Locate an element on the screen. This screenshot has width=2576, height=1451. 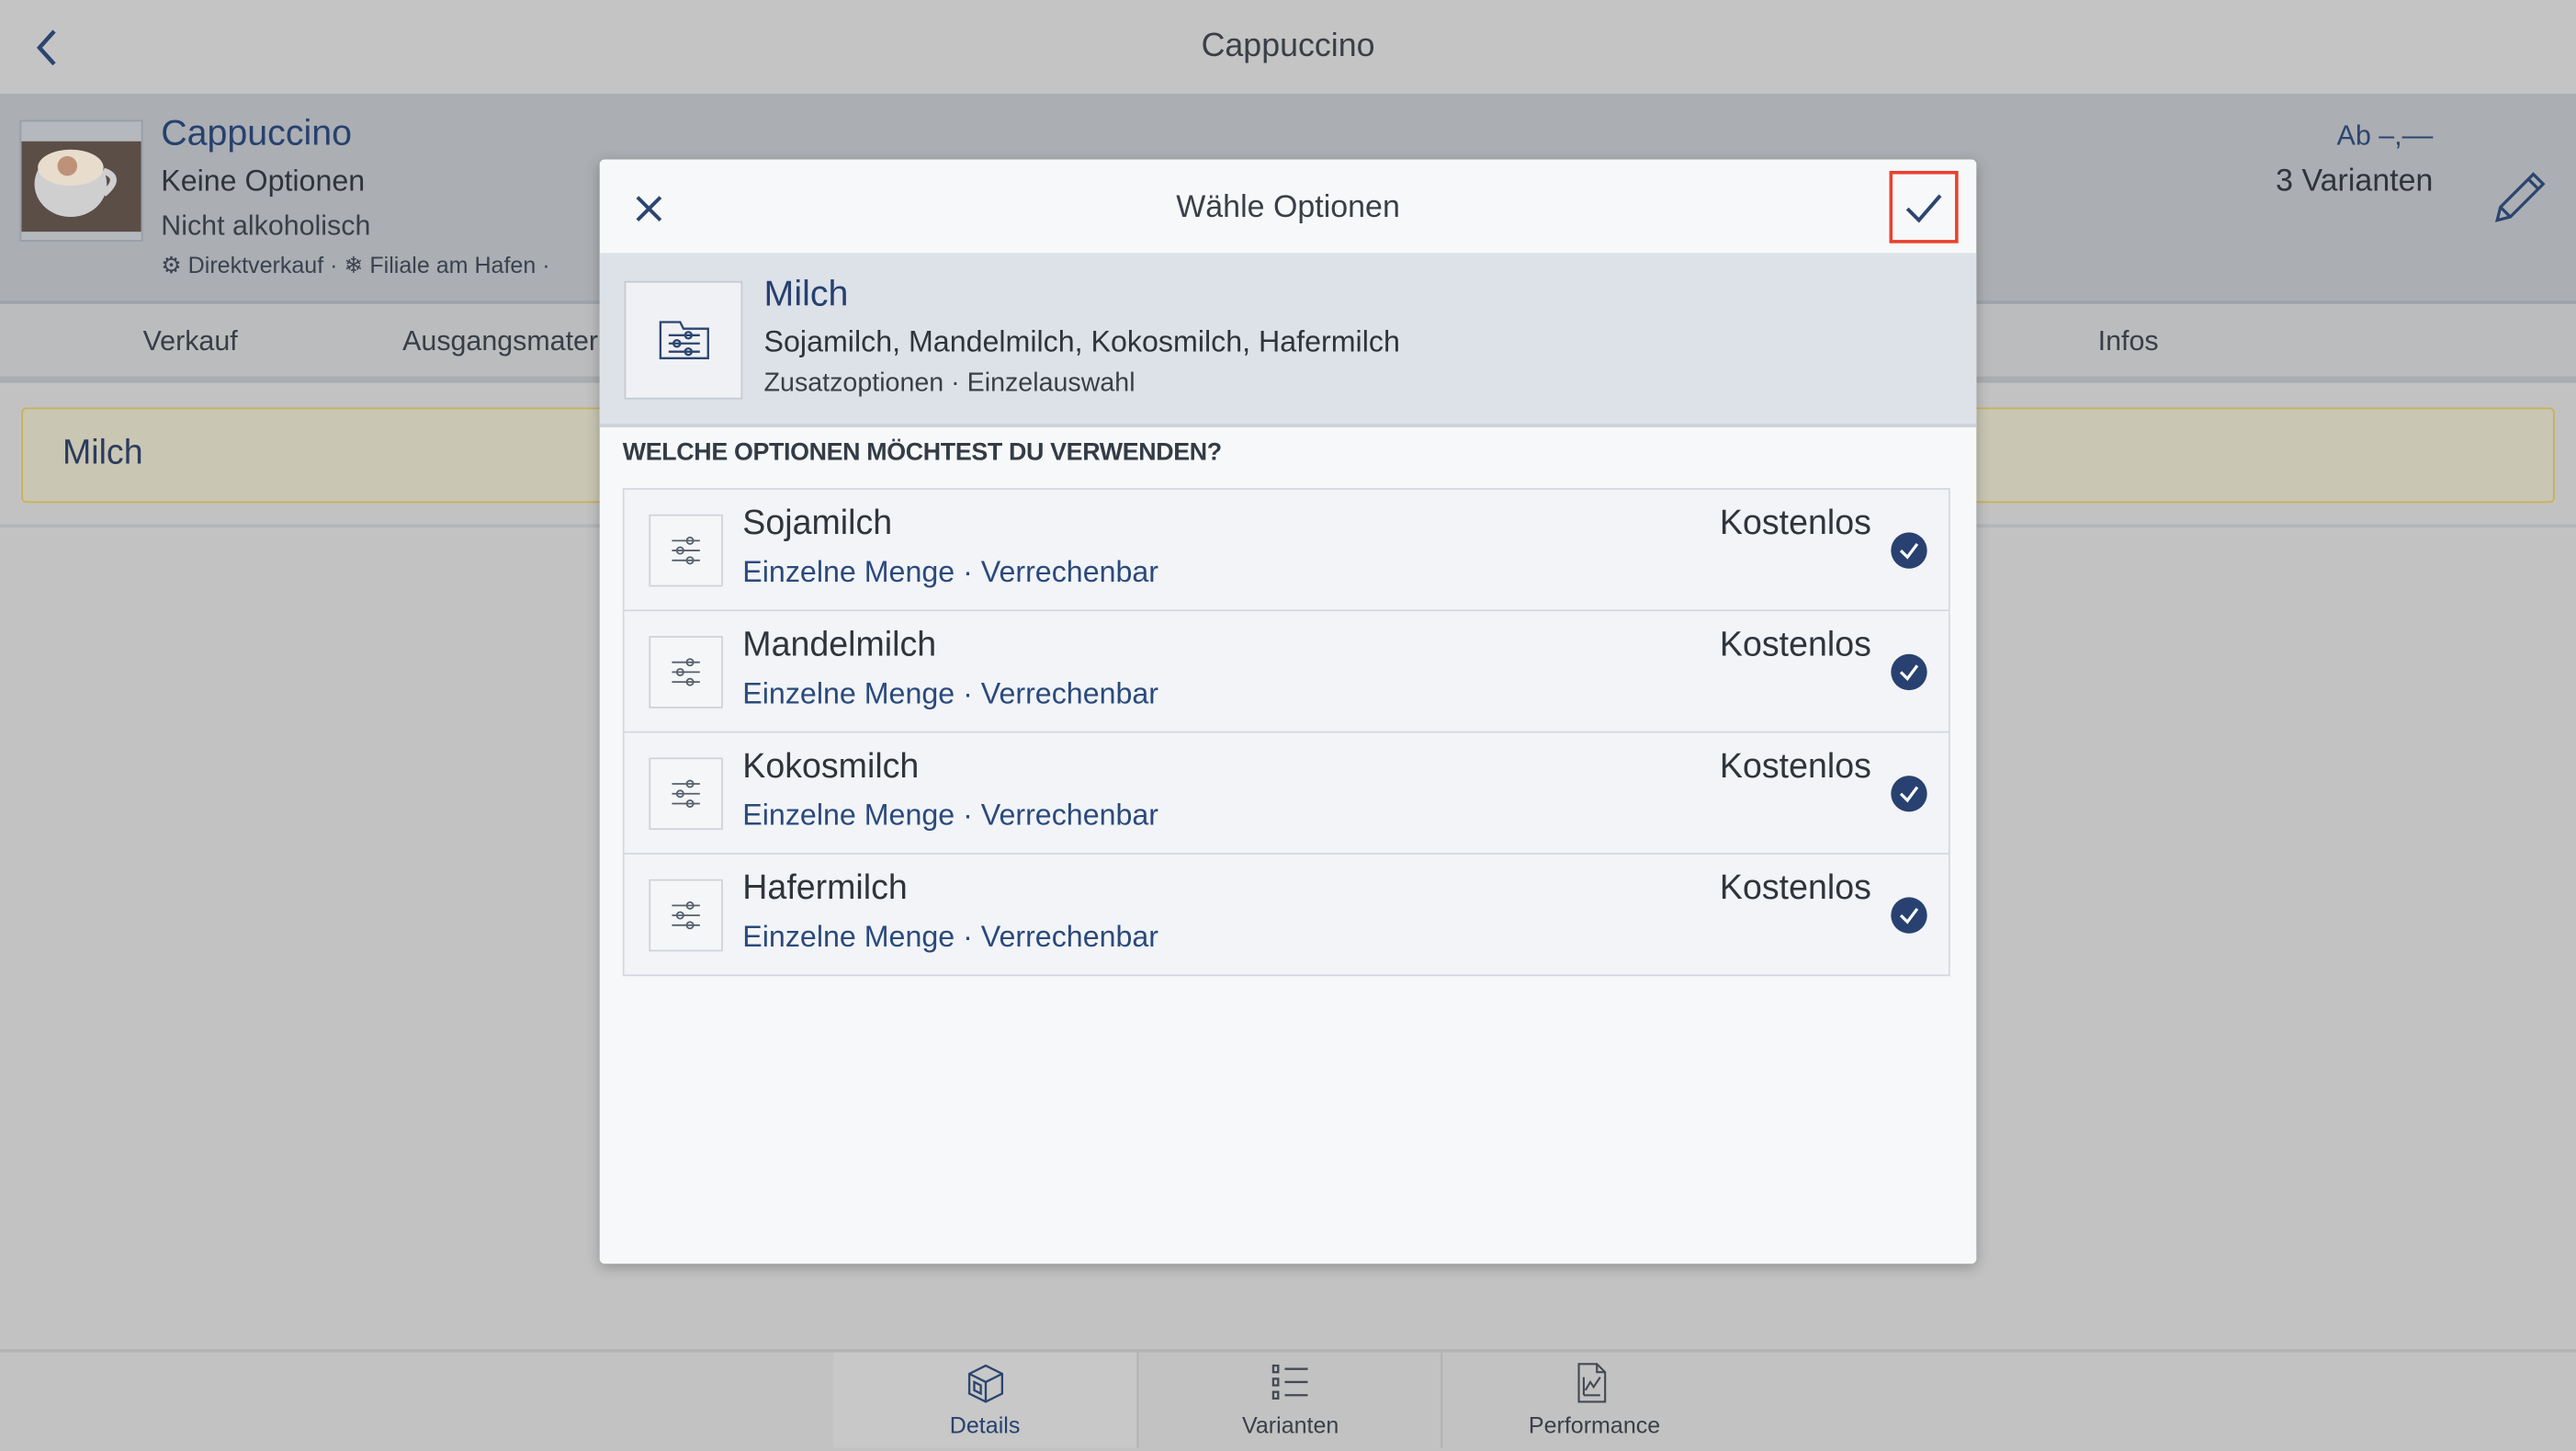
top-bar: Cappuccino is located at coordinates (1288, 47).